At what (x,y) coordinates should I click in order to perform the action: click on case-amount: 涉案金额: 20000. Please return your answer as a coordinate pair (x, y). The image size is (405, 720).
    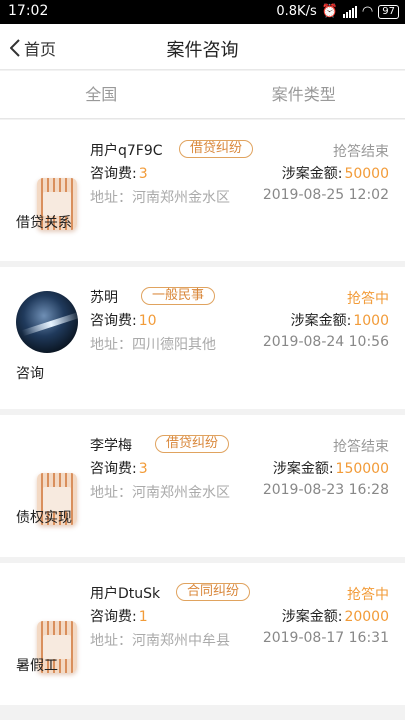
    Looking at the image, I should click on (335, 617).